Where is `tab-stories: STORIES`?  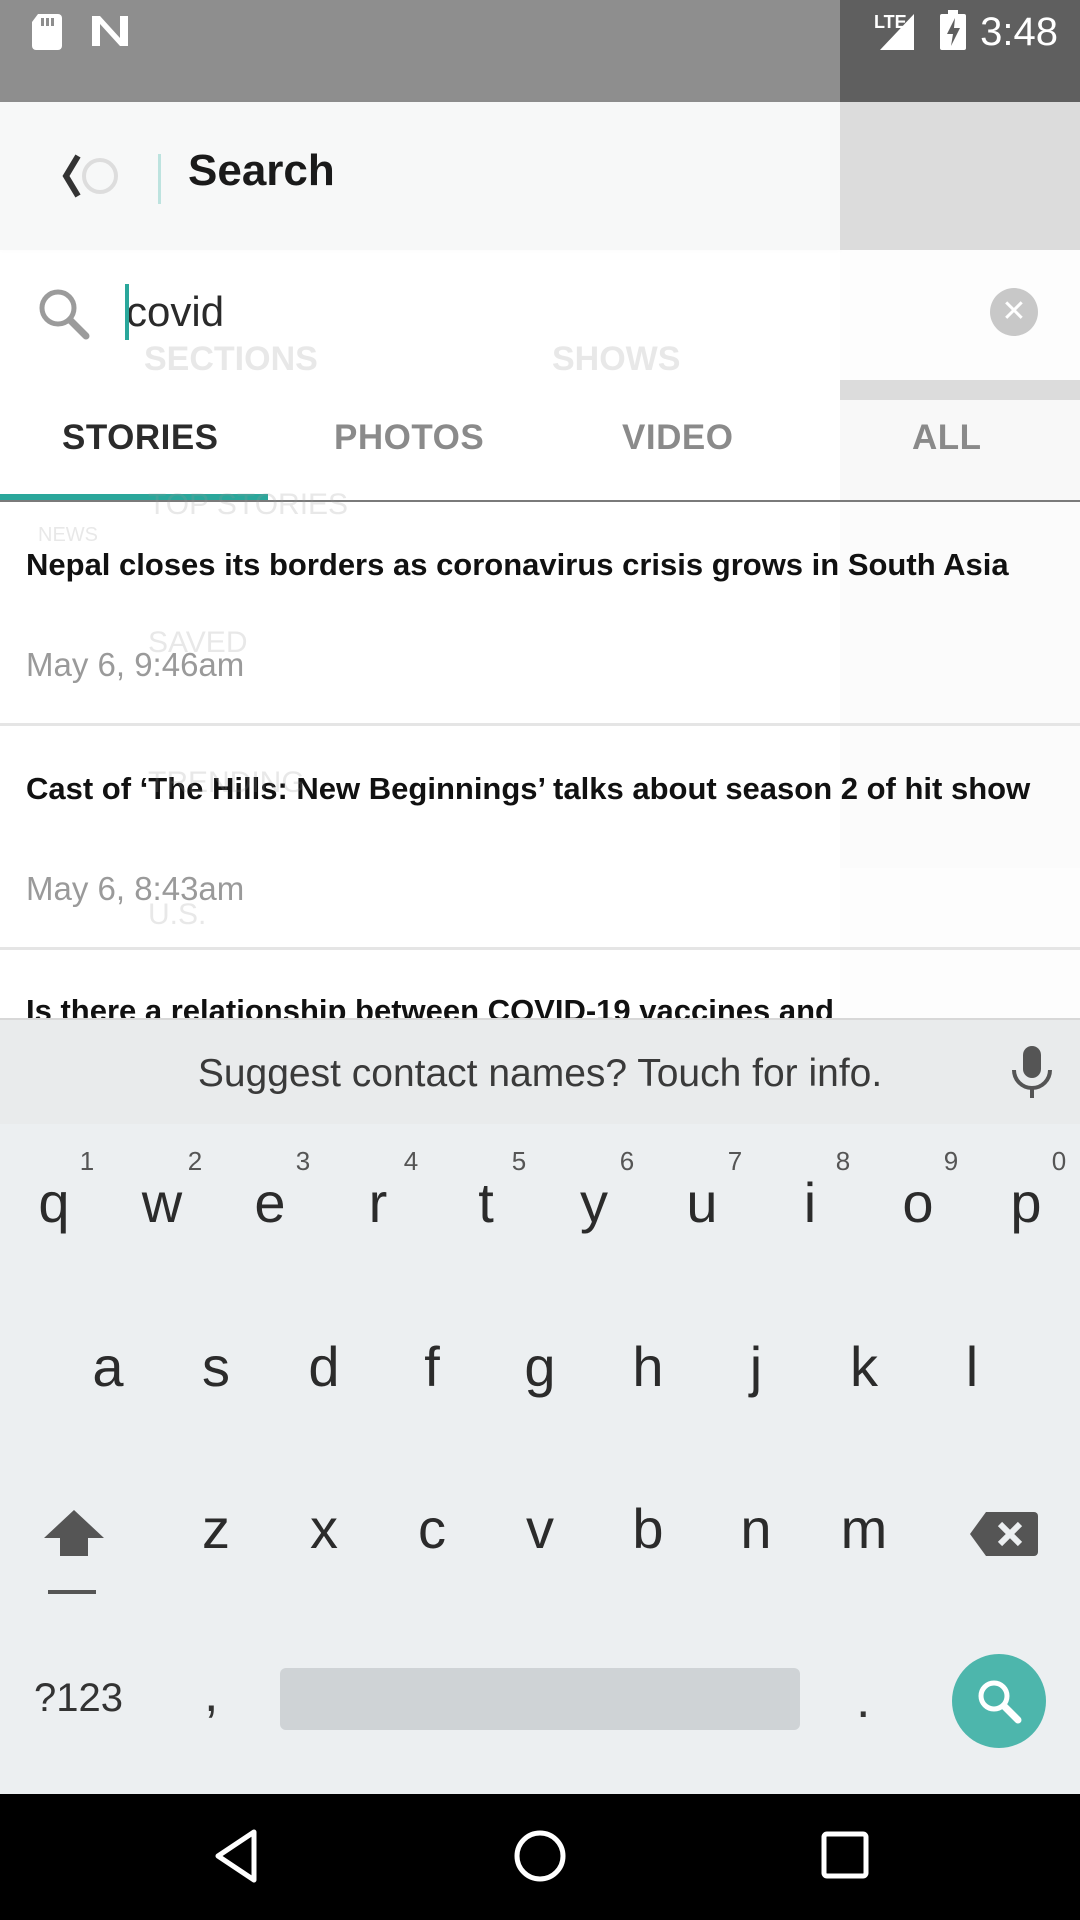
tab-stories: STORIES is located at coordinates (140, 438).